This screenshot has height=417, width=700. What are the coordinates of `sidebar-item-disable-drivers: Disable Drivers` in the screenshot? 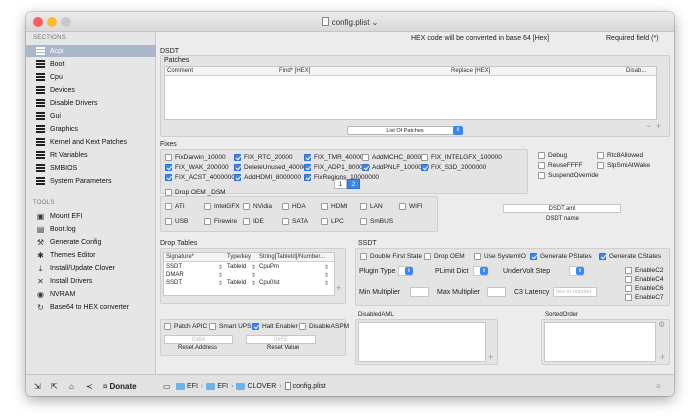 It's located at (91, 103).